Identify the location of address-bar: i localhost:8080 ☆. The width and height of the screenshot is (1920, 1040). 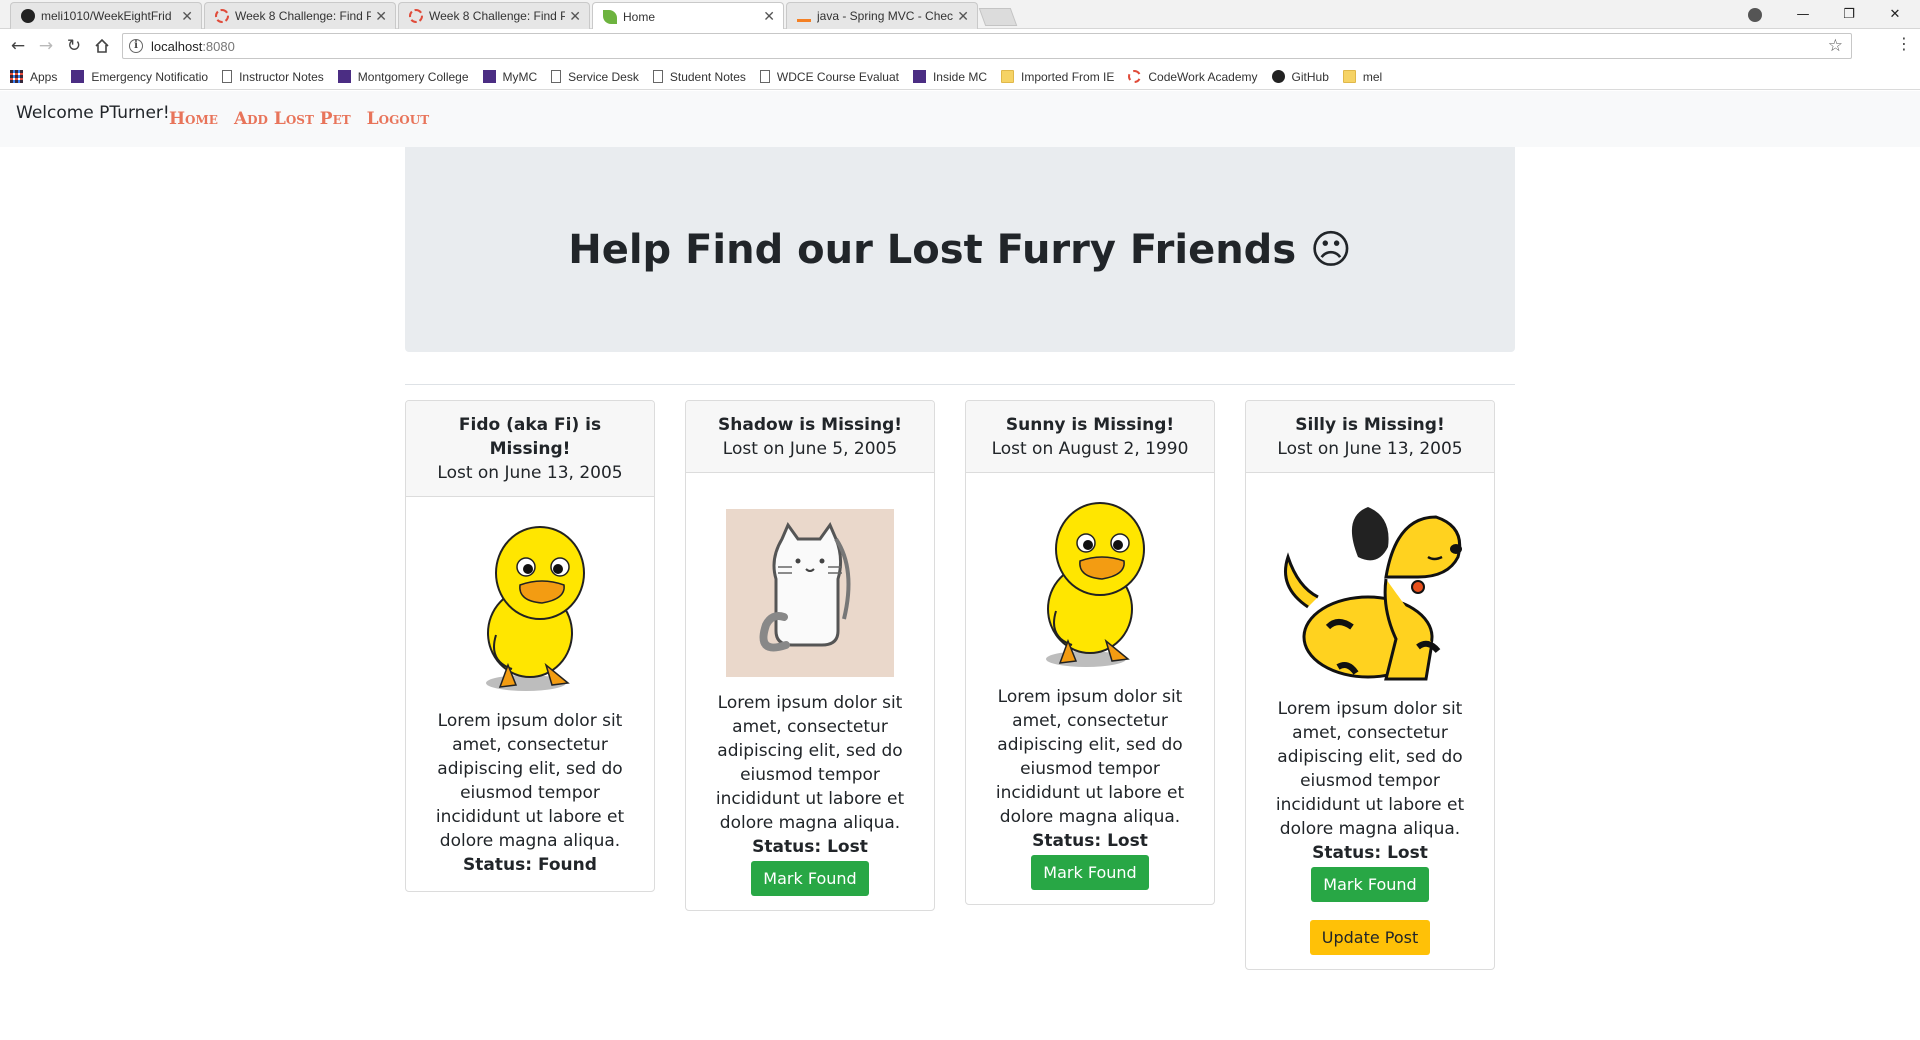
(987, 46).